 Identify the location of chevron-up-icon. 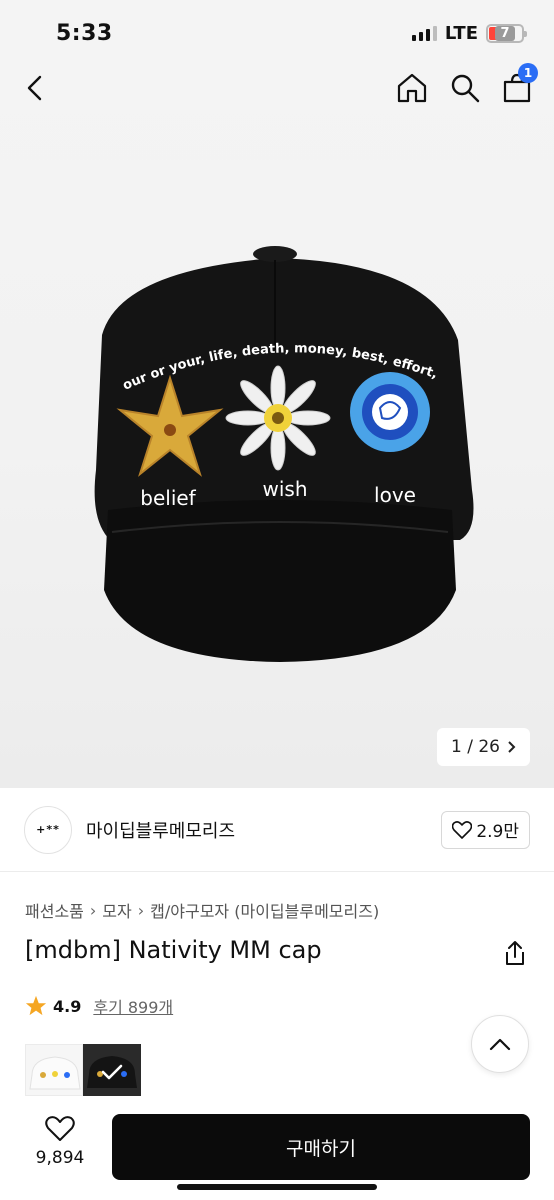
(500, 1044).